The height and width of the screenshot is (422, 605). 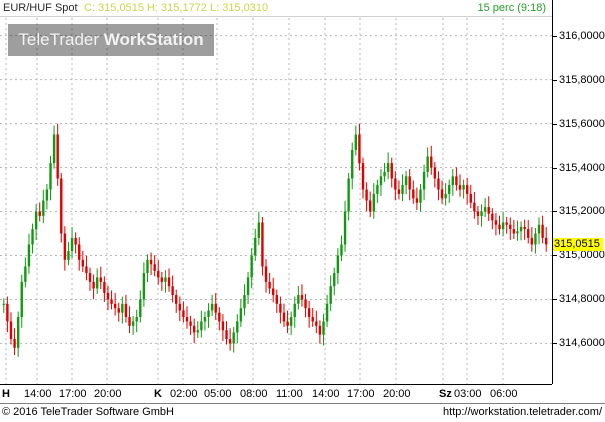 I want to click on website-link: http://workstation.teletrader.com/, so click(x=522, y=412).